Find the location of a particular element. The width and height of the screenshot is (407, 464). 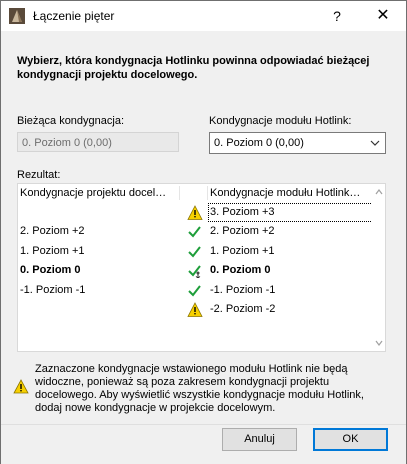

table-row: 2. Poziom +2 2. Poziom +2 is located at coordinates (195, 231).